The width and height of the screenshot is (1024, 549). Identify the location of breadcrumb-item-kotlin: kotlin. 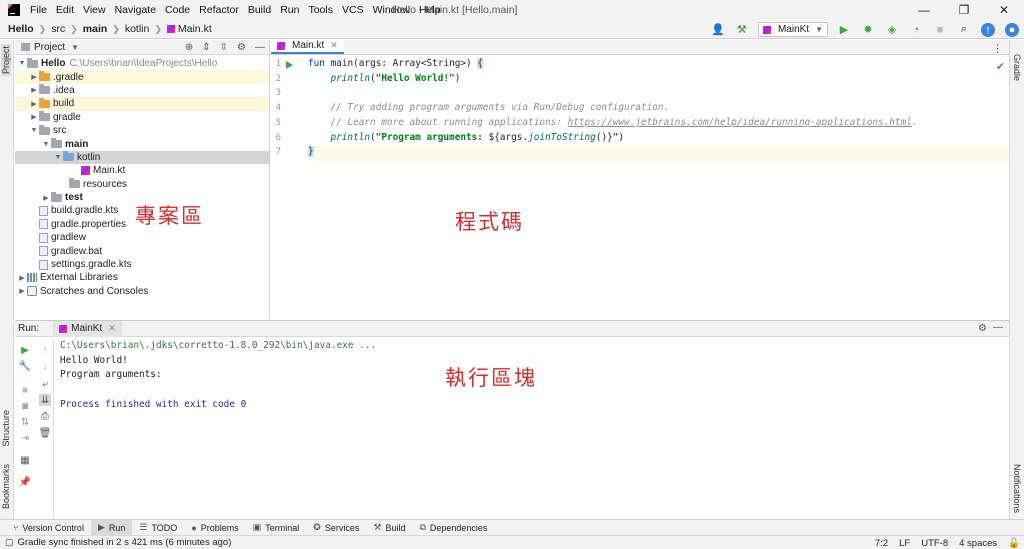
(137, 29).